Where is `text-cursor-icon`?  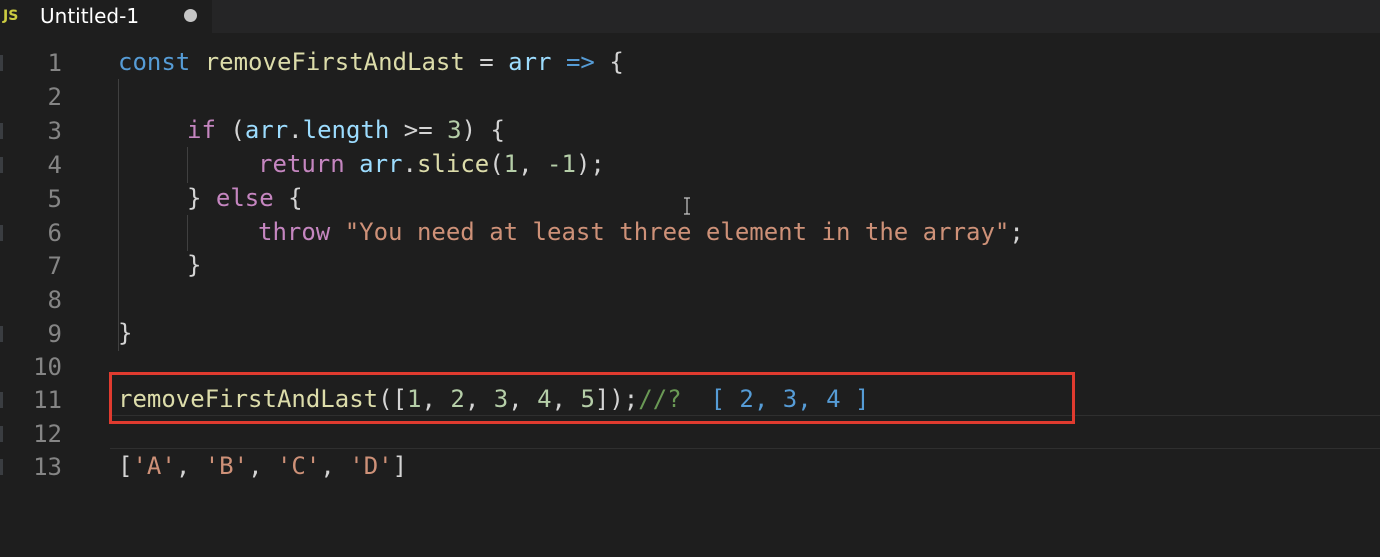 text-cursor-icon is located at coordinates (687, 206).